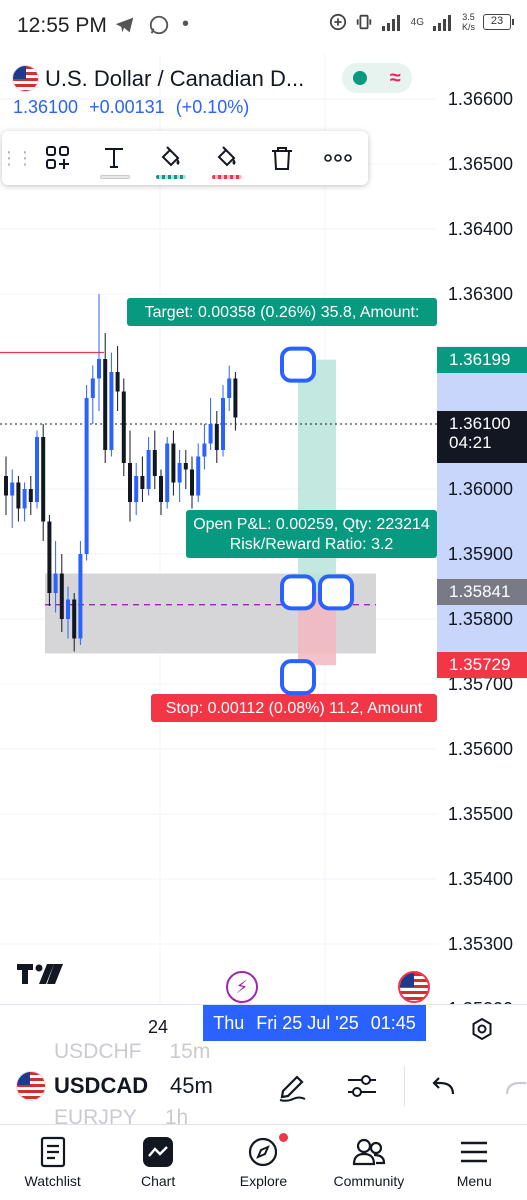  I want to click on nav-chart: Chart, so click(157, 1162).